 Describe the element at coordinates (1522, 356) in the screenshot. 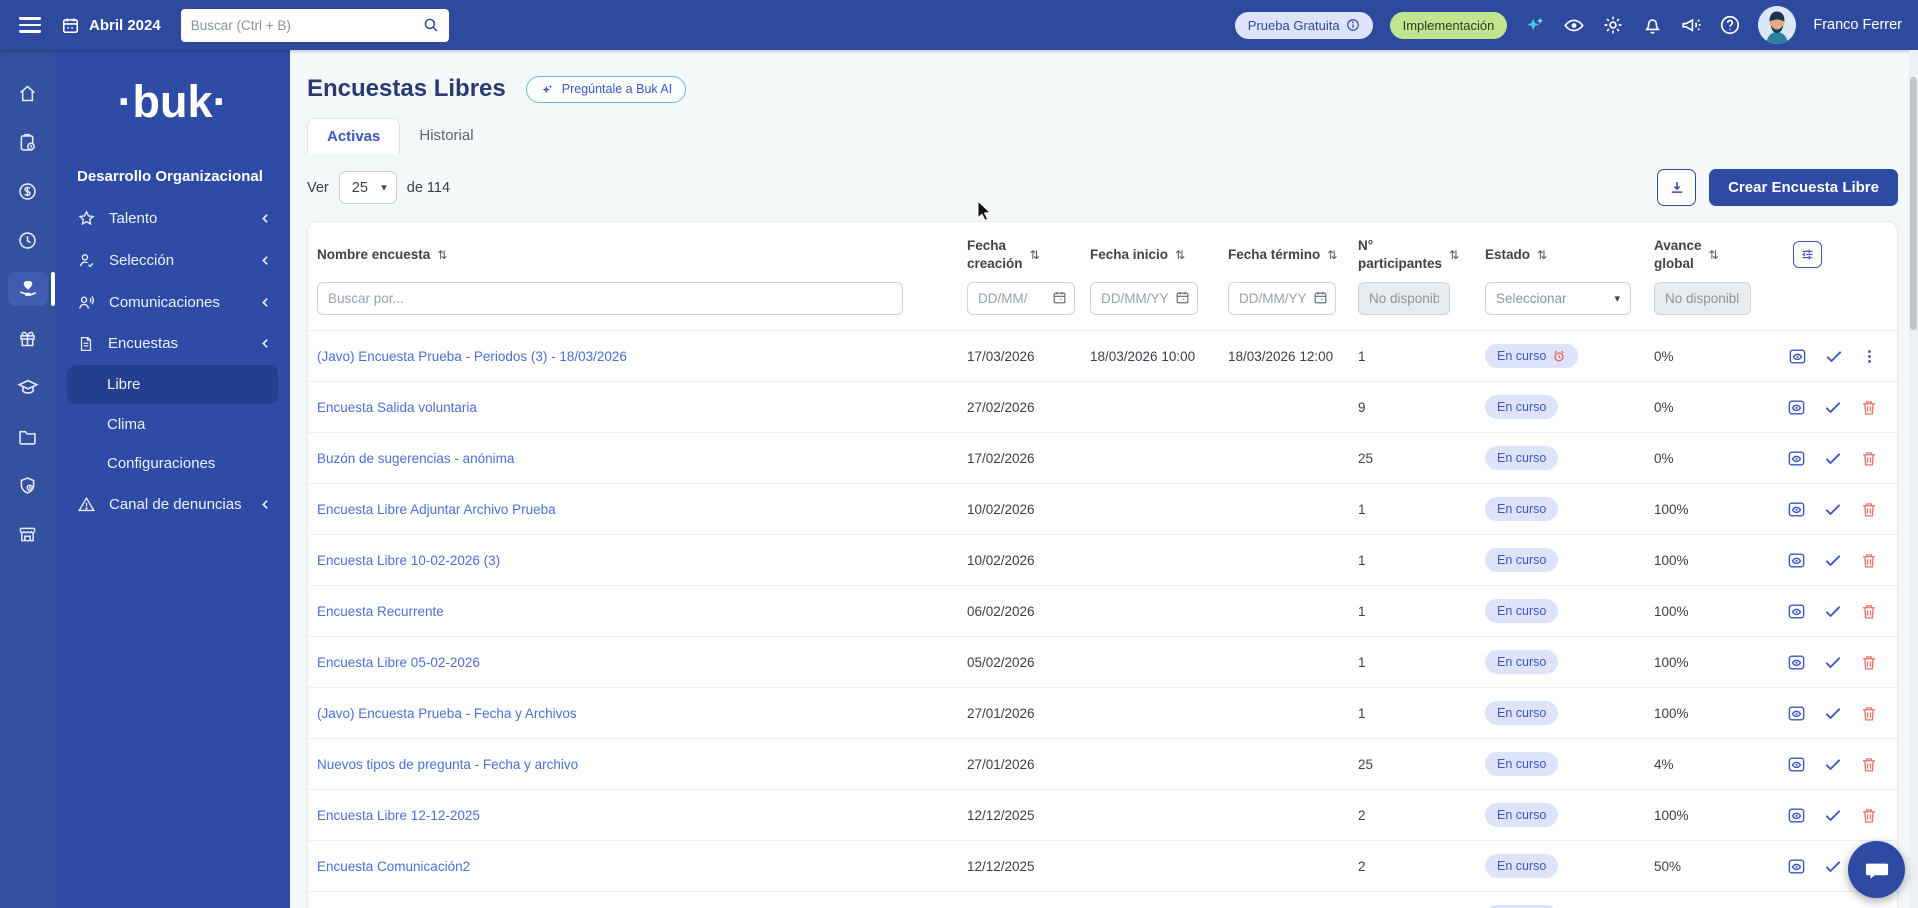

I see `status-label: En curso` at that location.